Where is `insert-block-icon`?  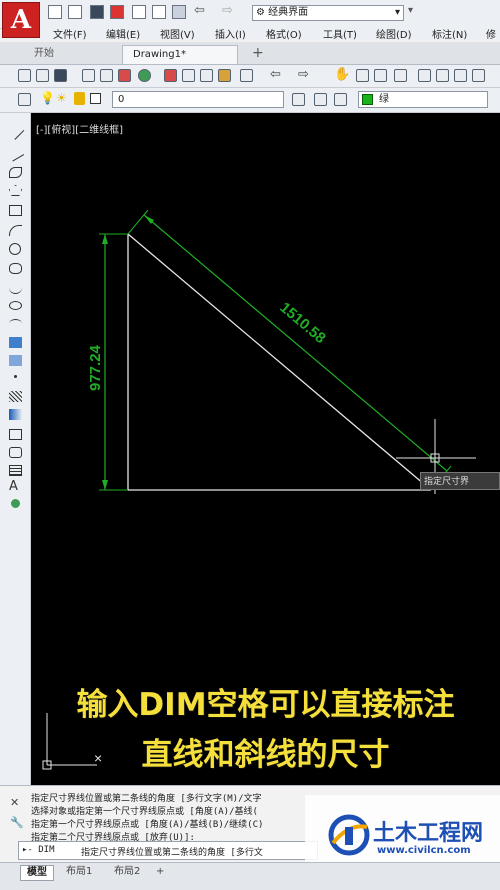
insert-block-icon is located at coordinates (15, 342).